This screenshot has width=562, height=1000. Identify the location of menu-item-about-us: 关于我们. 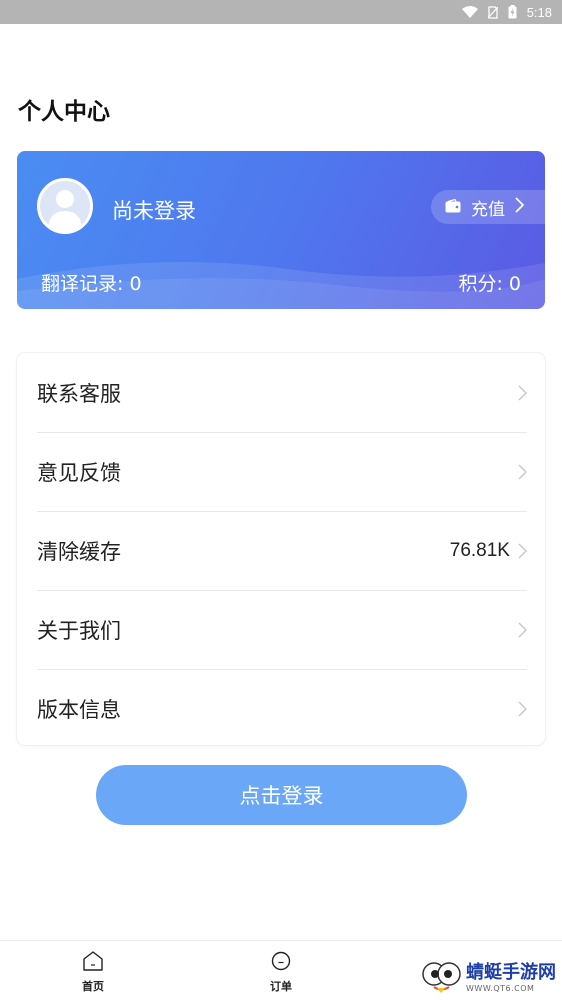
(281, 629).